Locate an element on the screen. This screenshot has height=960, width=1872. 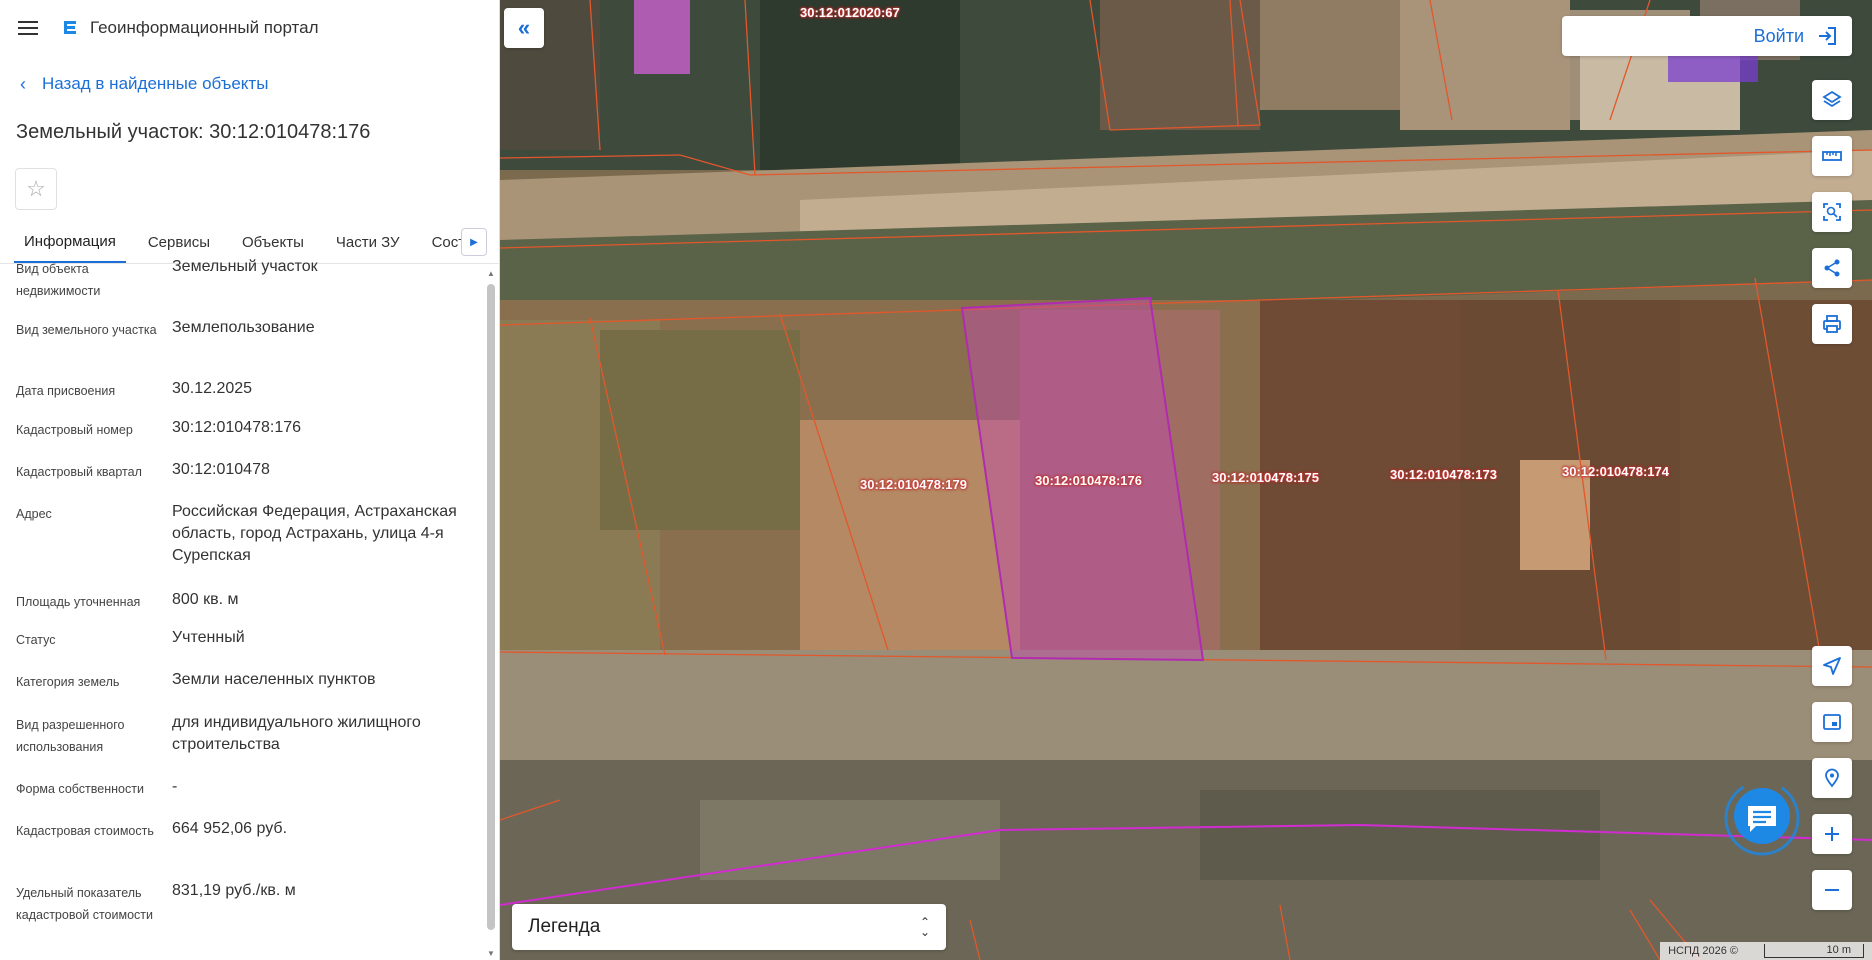
info-row: Площадь уточненная 800 кв. м is located at coordinates (243, 608).